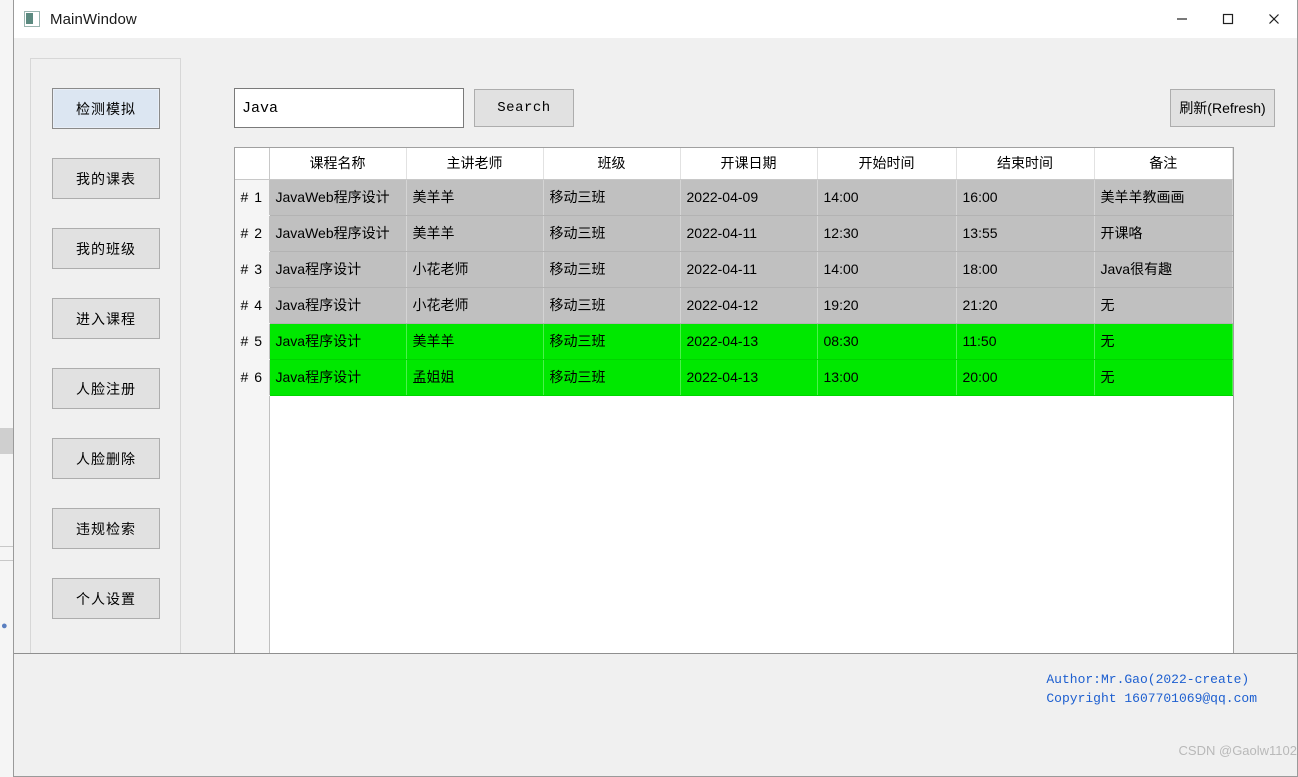 The width and height of the screenshot is (1298, 777). What do you see at coordinates (349, 108) in the screenshot?
I see `search-input` at bounding box center [349, 108].